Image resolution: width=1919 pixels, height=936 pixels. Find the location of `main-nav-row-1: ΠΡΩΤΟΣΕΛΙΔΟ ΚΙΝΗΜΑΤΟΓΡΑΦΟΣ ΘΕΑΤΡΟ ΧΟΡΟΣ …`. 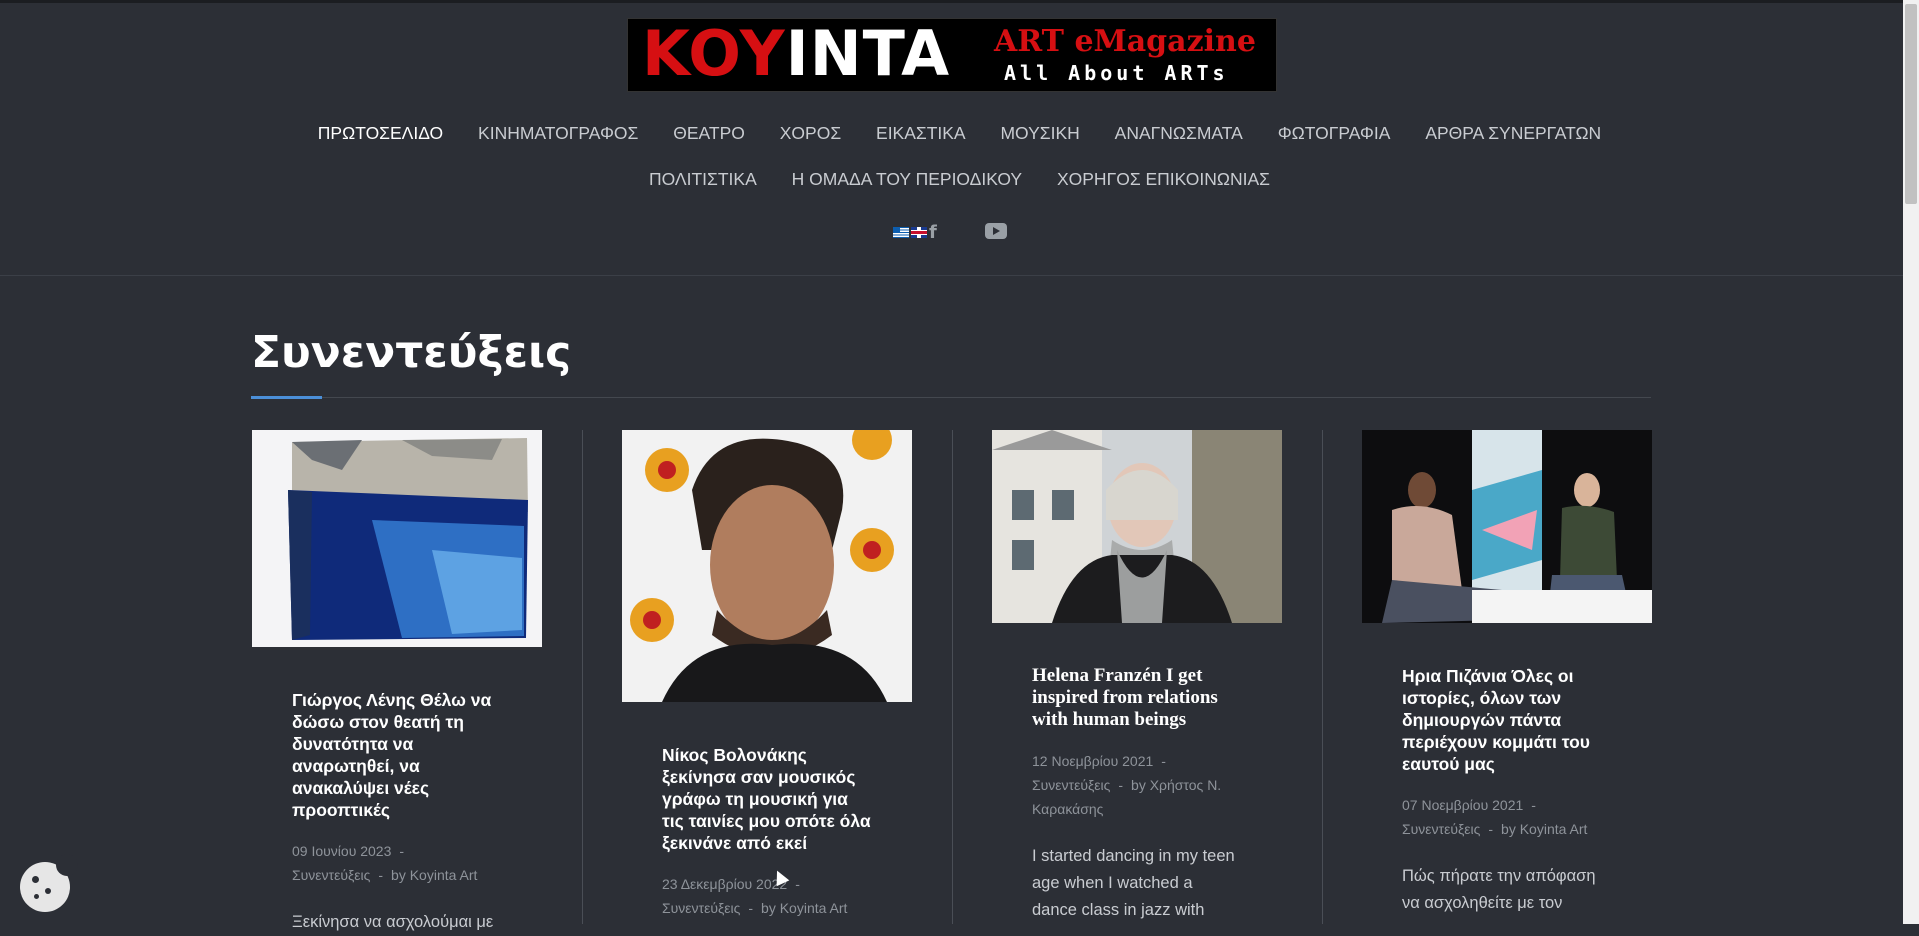

main-nav-row-1: ΠΡΩΤΟΣΕΛΙΔΟ ΚΙΝΗΜΑΤΟΓΡΑΦΟΣ ΘΕΑΤΡΟ ΧΟΡΟΣ … is located at coordinates (959, 133).